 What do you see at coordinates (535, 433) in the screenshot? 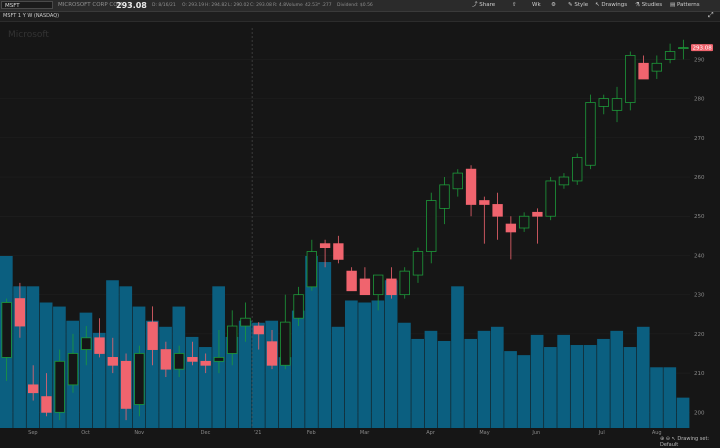
I see `x-tick-label: Jun` at bounding box center [535, 433].